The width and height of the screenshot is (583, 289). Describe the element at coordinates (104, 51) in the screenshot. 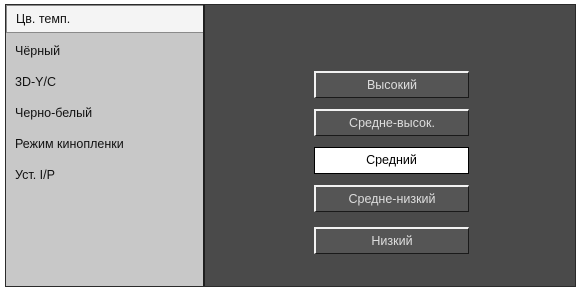

I see `menu-item-black: Чёрный` at that location.